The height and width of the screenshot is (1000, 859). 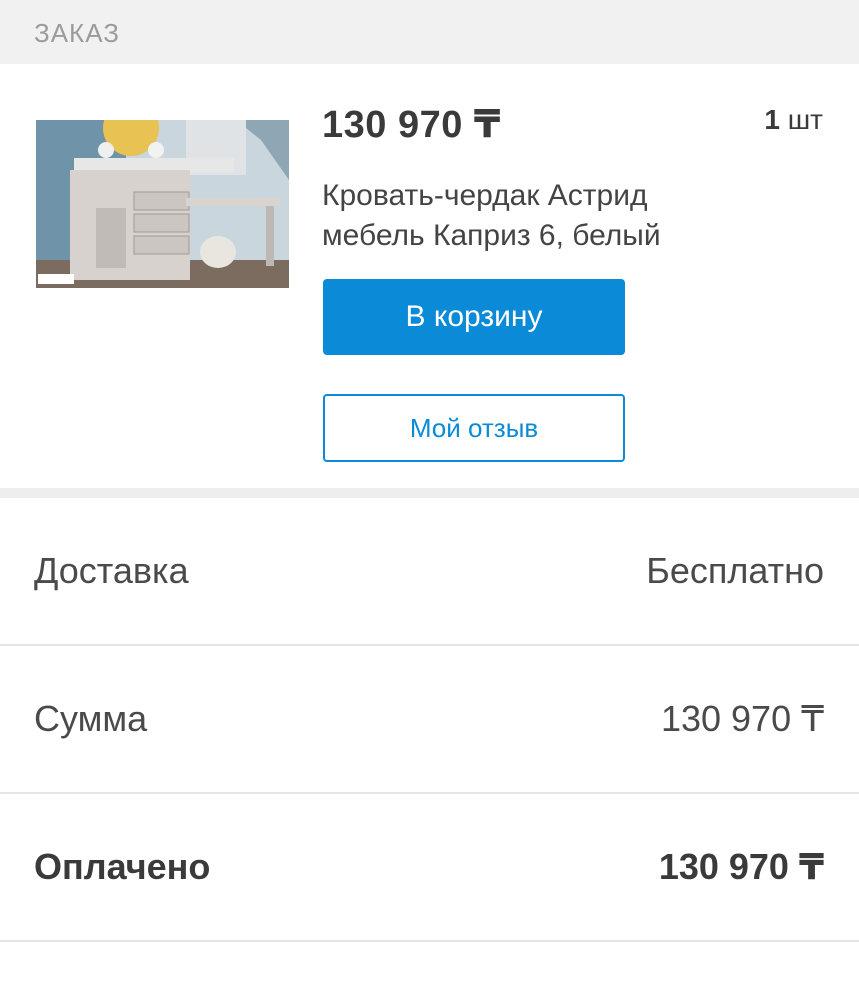 I want to click on order-section-title: ЗАКАЗ, so click(x=77, y=33).